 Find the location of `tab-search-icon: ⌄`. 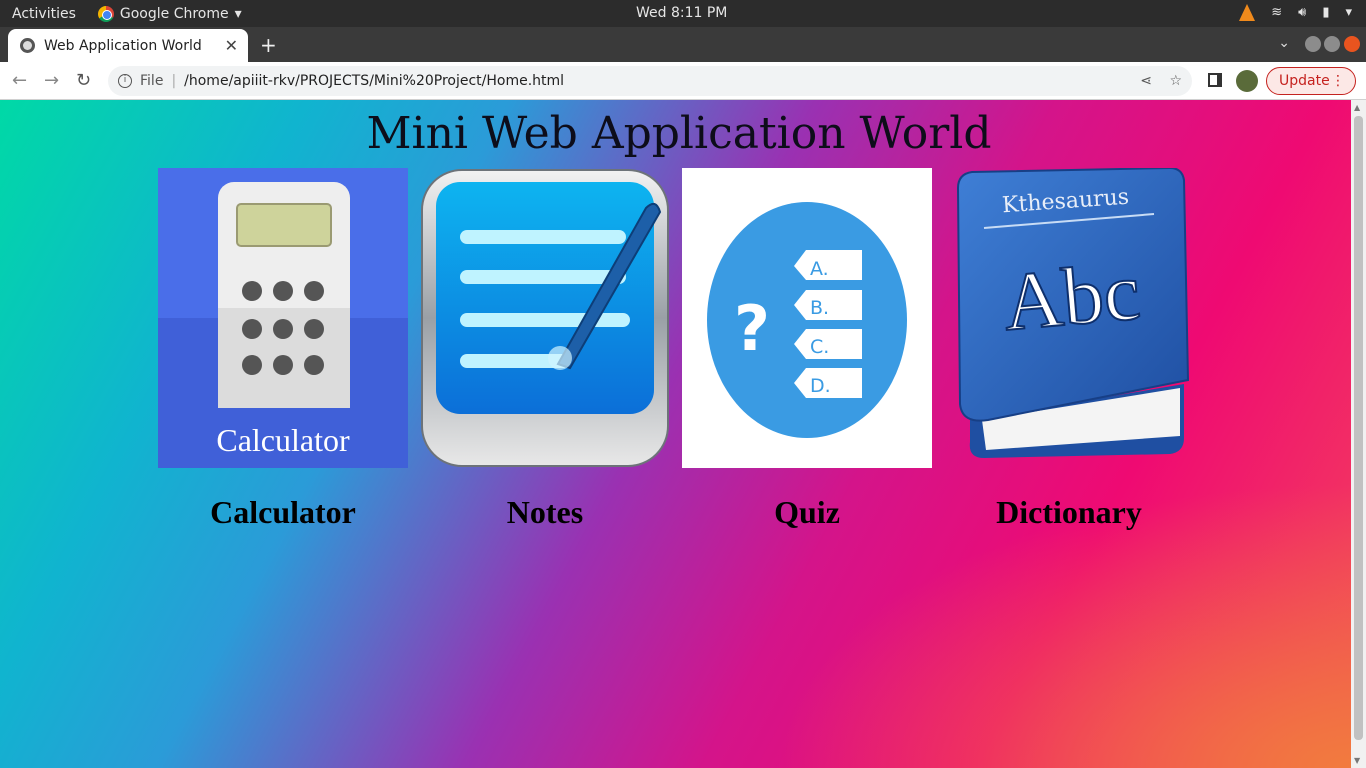

tab-search-icon: ⌄ is located at coordinates (1284, 43).